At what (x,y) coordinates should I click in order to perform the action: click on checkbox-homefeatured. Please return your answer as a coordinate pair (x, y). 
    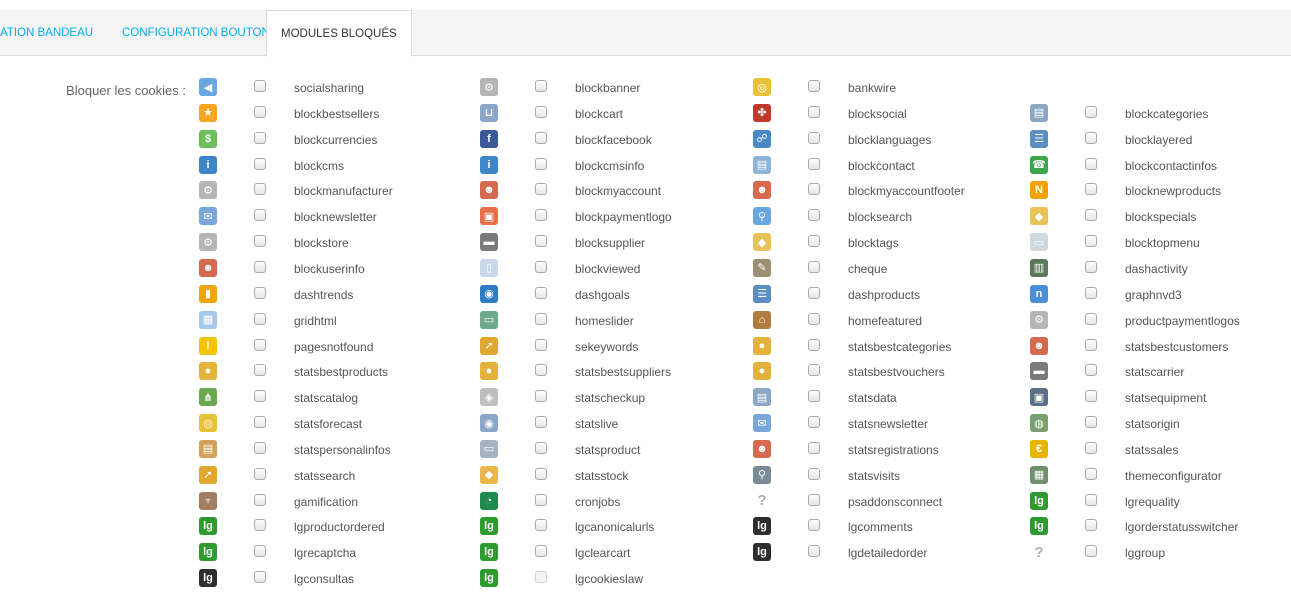
    Looking at the image, I should click on (814, 318).